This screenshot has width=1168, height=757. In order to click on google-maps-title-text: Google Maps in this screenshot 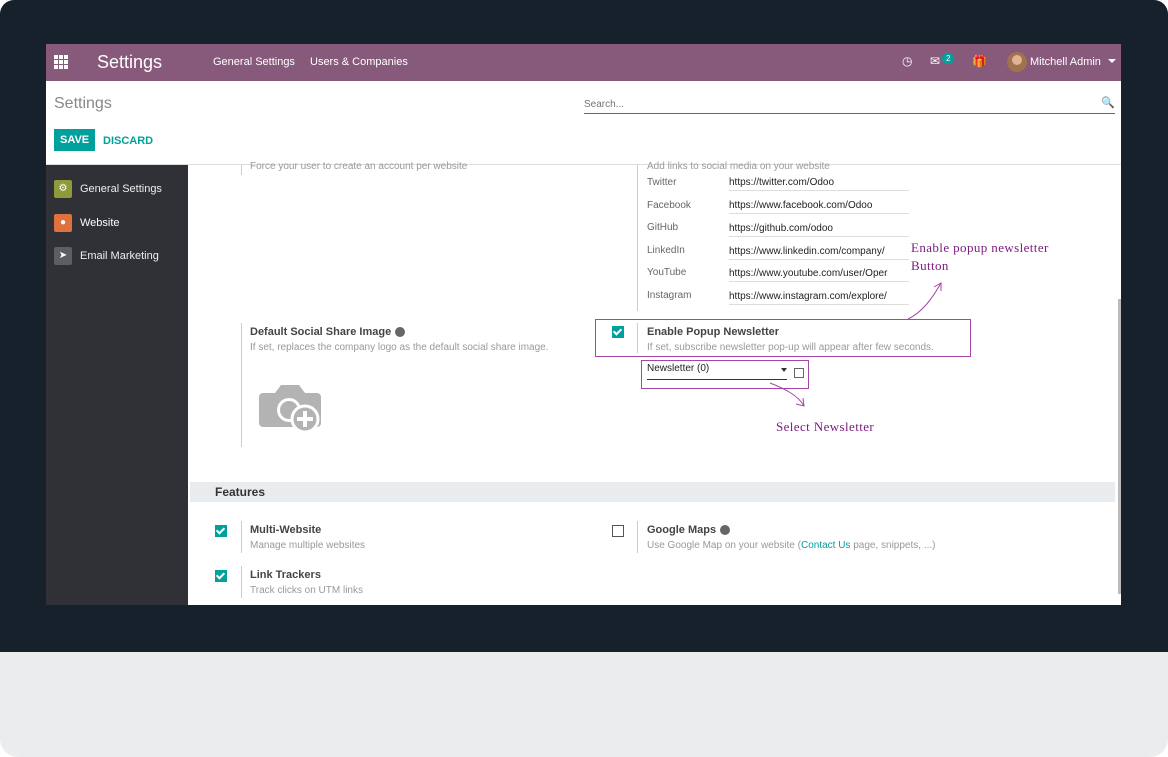, I will do `click(682, 530)`.